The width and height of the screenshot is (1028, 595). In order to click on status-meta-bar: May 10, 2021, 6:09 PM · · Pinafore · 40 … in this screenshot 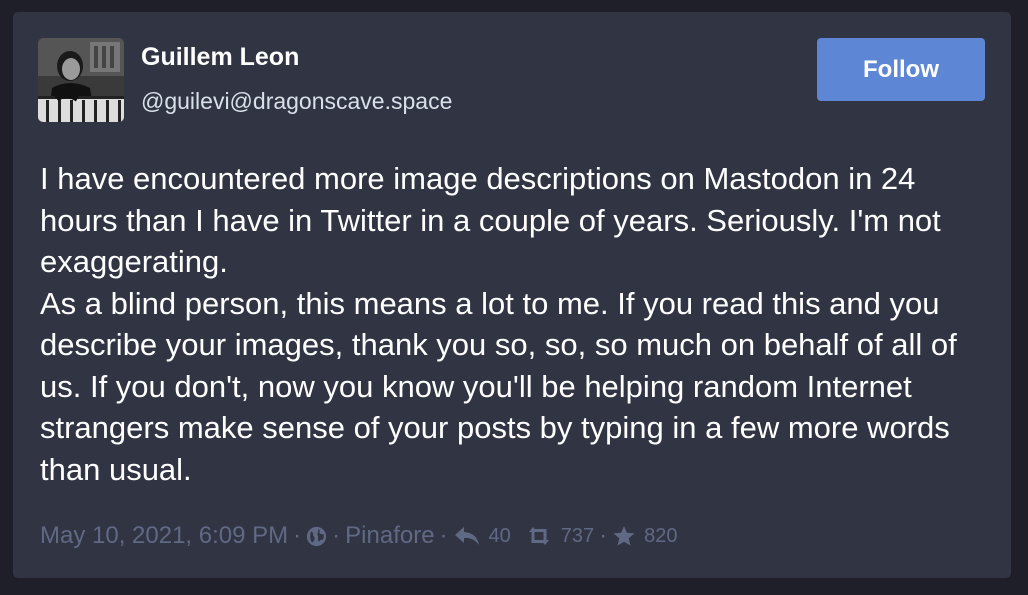, I will do `click(359, 536)`.